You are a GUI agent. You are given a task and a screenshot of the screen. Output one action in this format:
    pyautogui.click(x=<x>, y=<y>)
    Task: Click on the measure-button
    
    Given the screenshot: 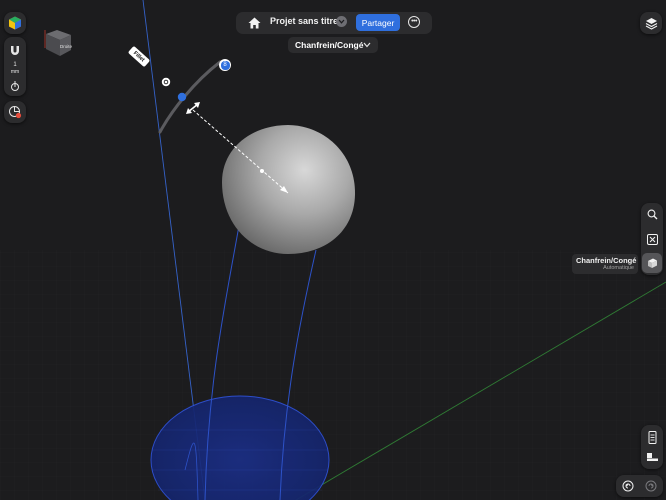 What is the action you would take?
    pyautogui.click(x=652, y=457)
    